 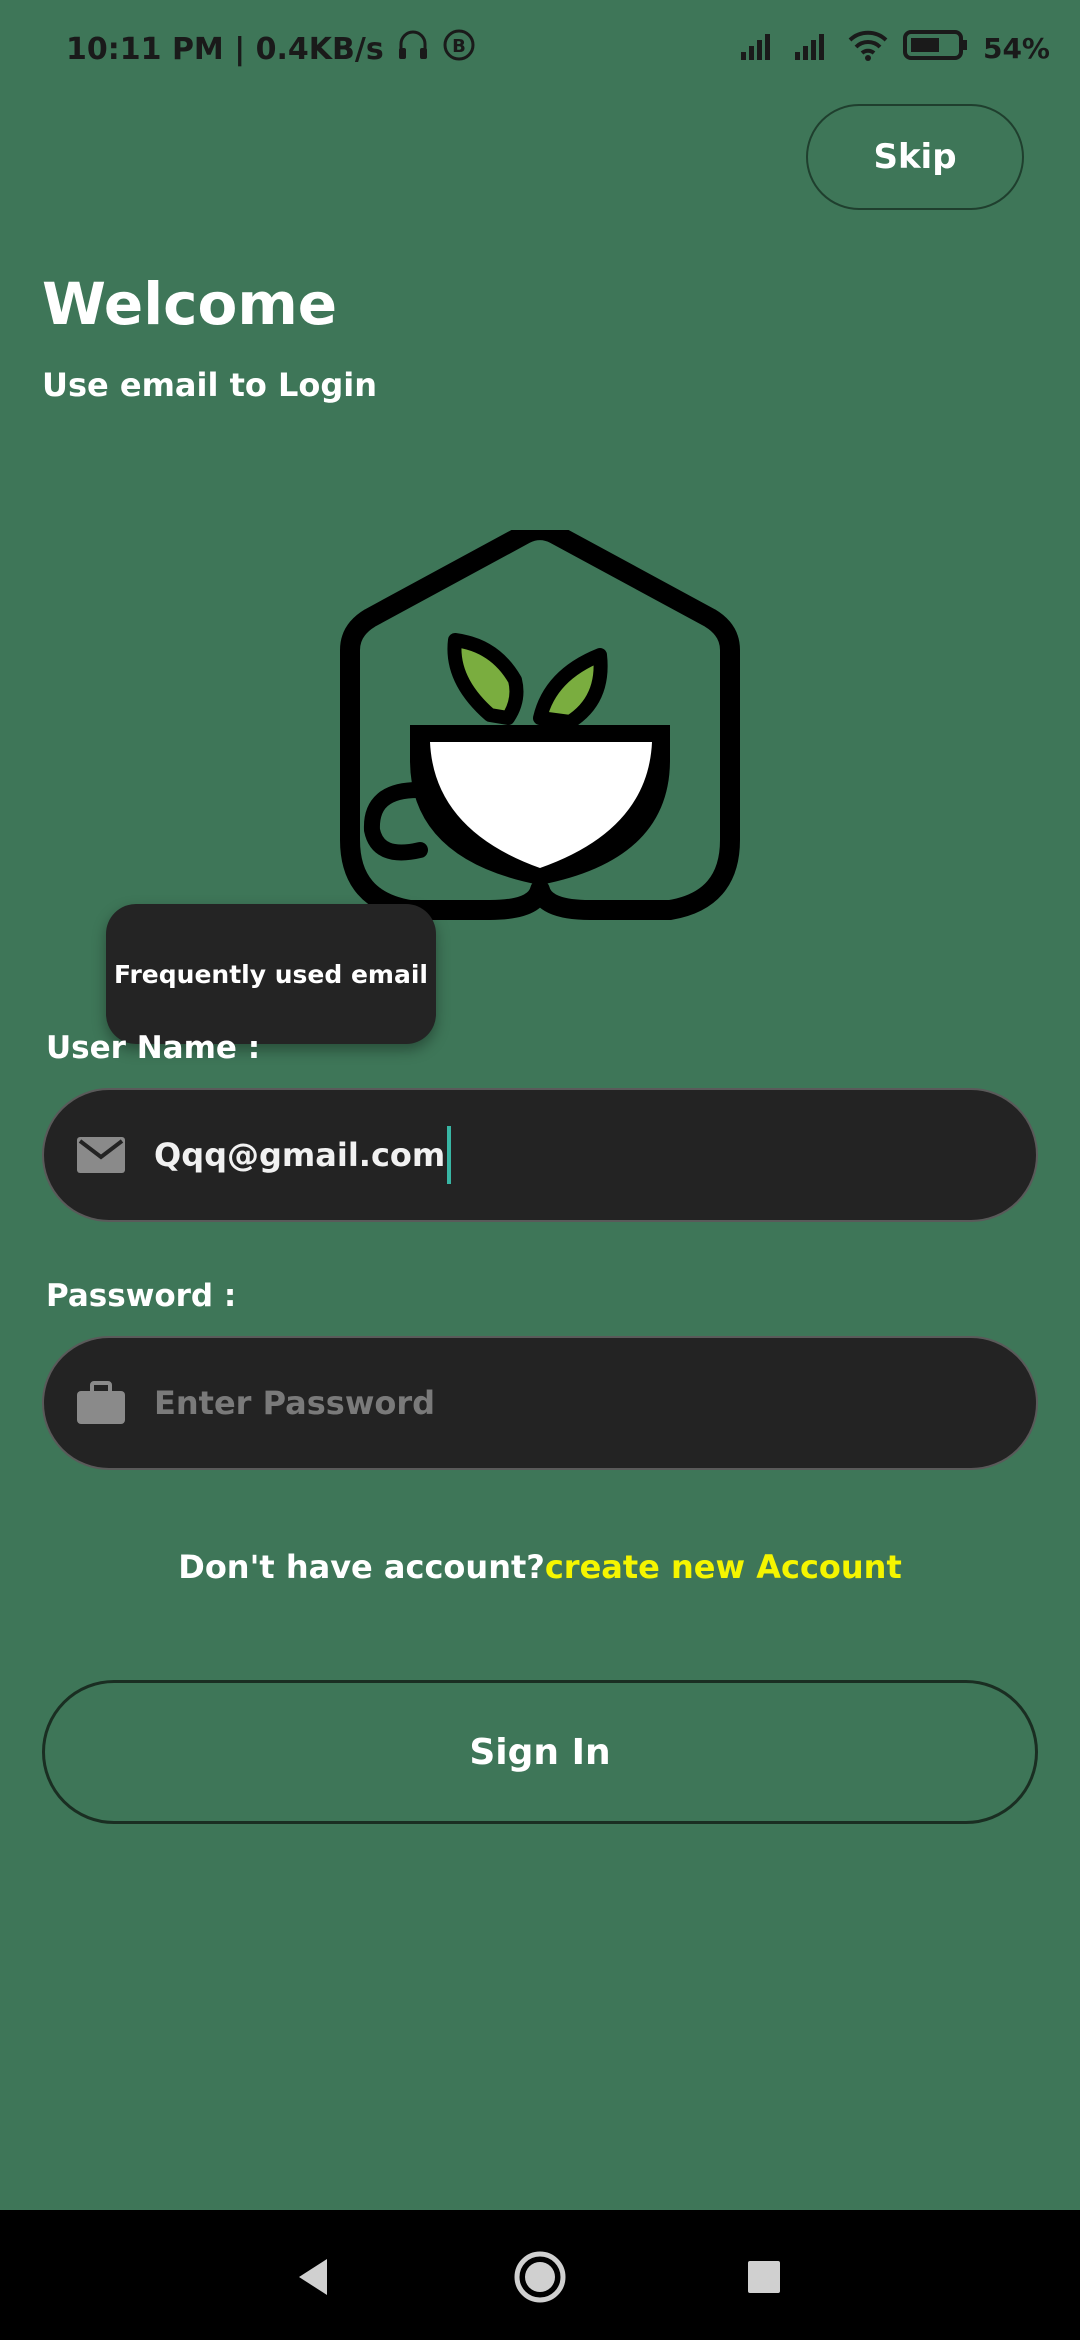 I want to click on status-bar: 10:11 PM | 0.4KB/s B 54%, so click(x=540, y=50).